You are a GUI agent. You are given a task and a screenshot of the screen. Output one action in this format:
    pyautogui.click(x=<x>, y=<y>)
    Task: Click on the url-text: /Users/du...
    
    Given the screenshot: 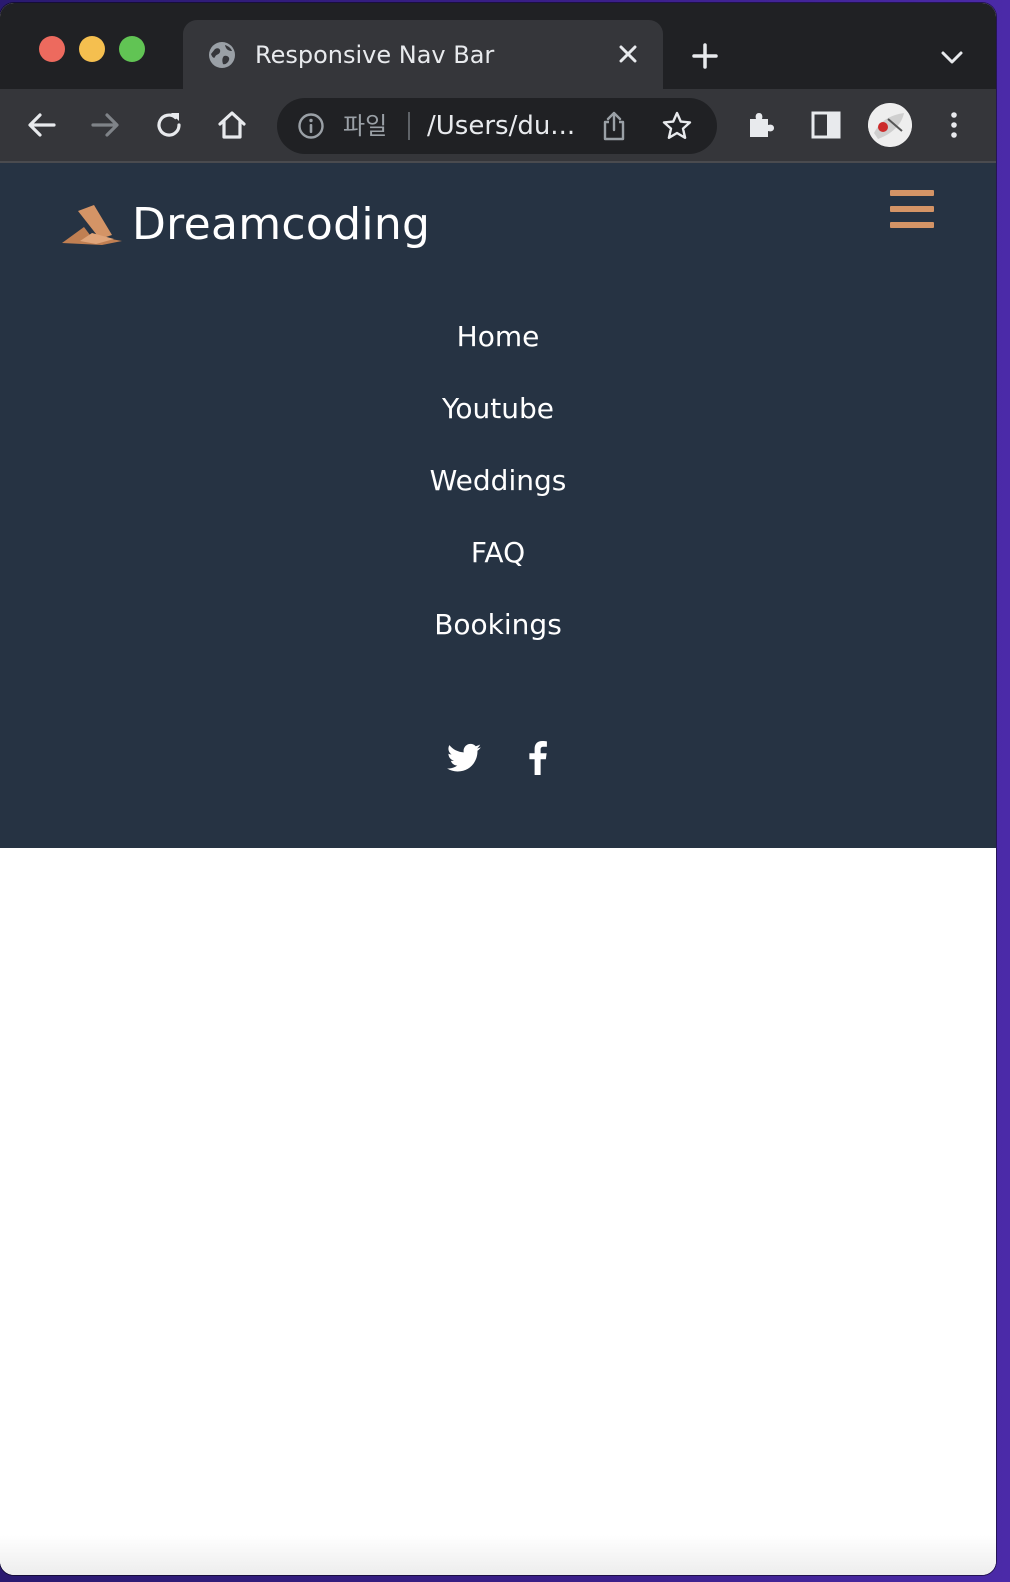 What is the action you would take?
    pyautogui.click(x=501, y=126)
    